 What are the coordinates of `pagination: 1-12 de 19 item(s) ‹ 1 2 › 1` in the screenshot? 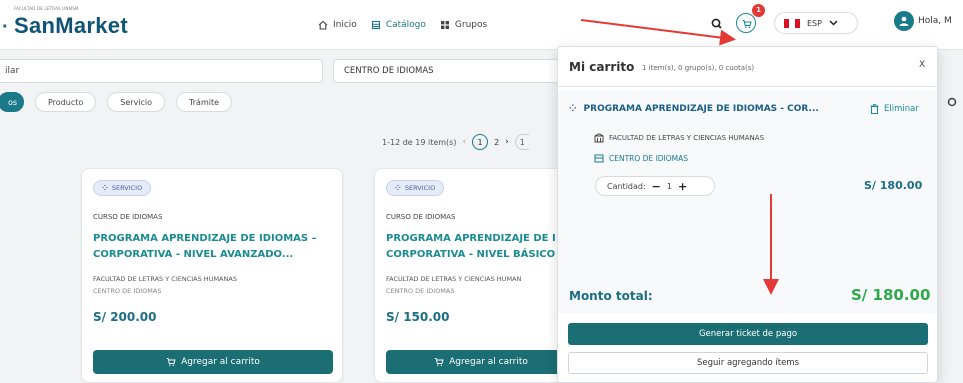 It's located at (455, 142).